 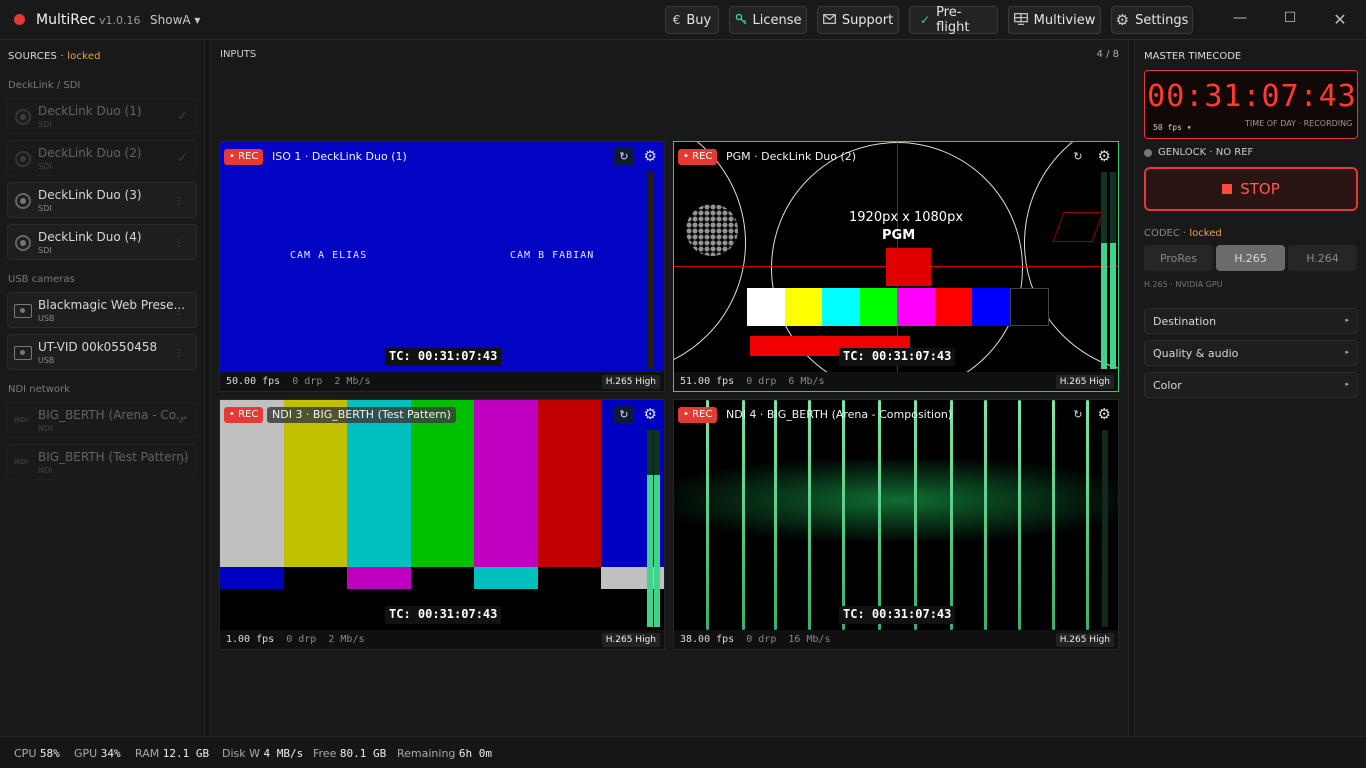 I want to click on rec-badge: • REC, so click(x=698, y=415).